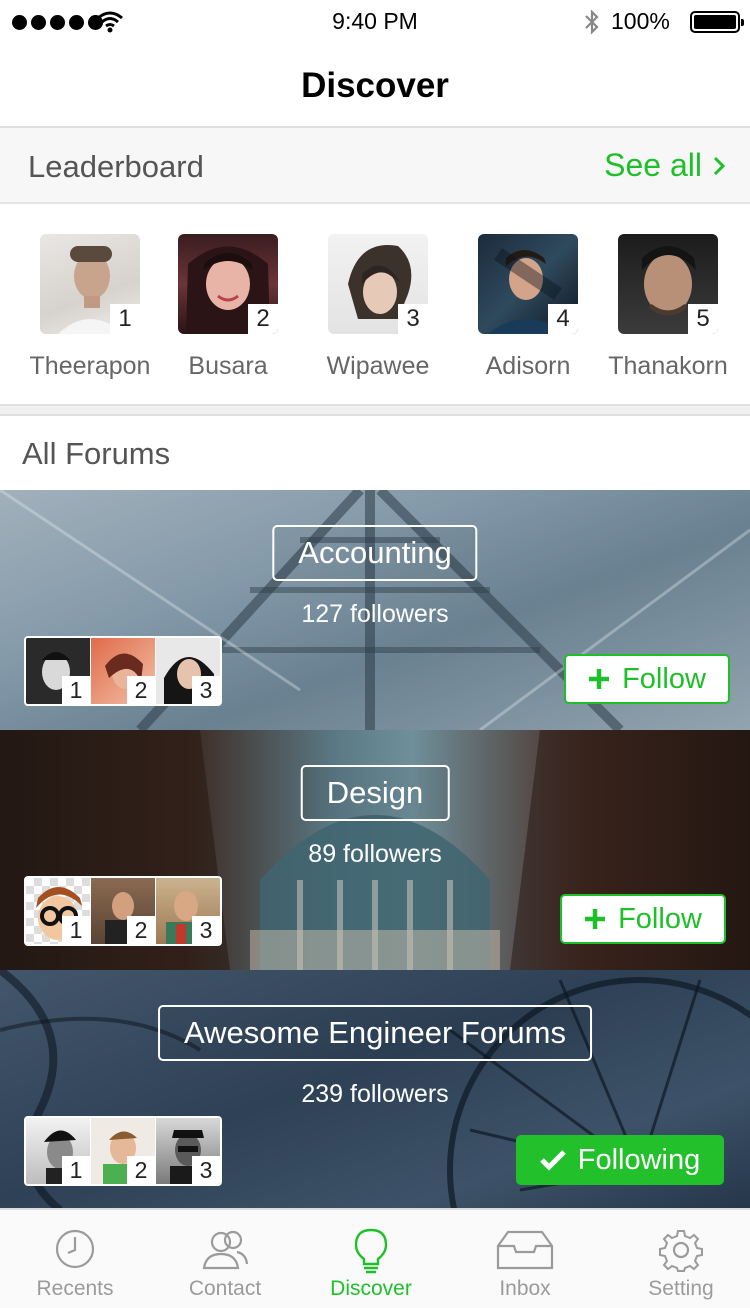 This screenshot has height=1308, width=750. I want to click on section-divider, so click(375, 410).